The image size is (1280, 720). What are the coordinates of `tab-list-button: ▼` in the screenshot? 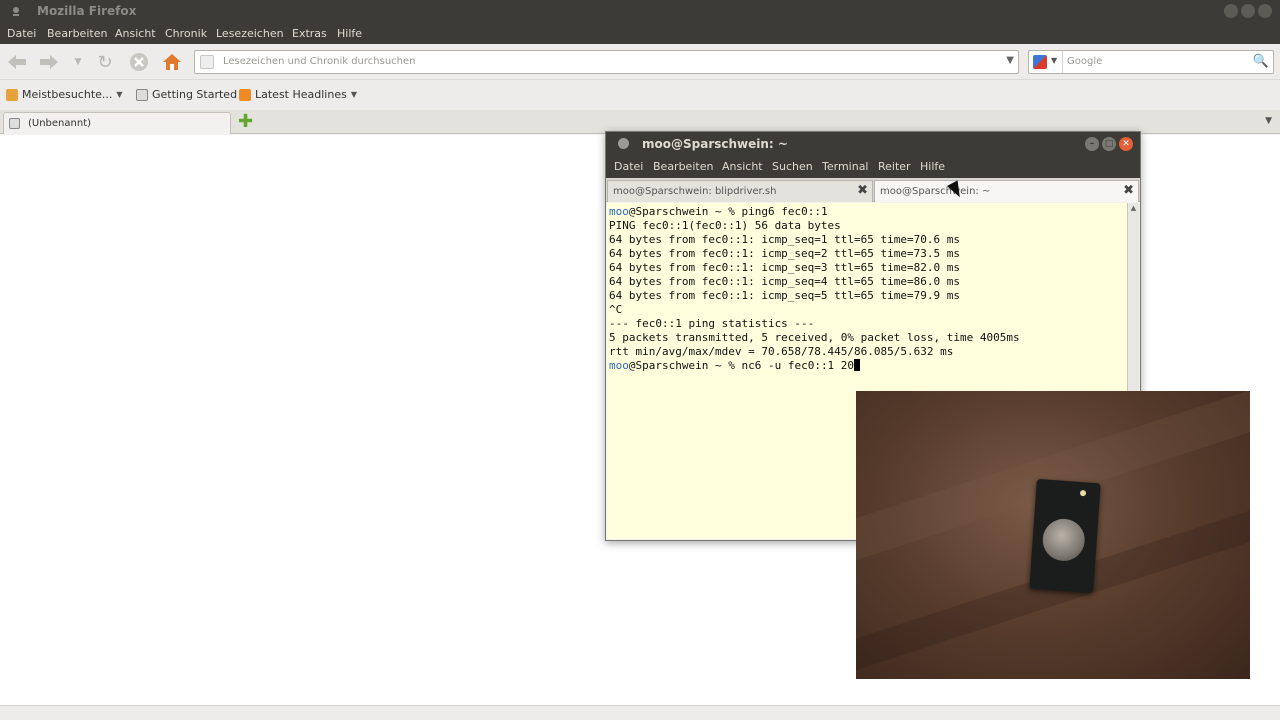 It's located at (1268, 121).